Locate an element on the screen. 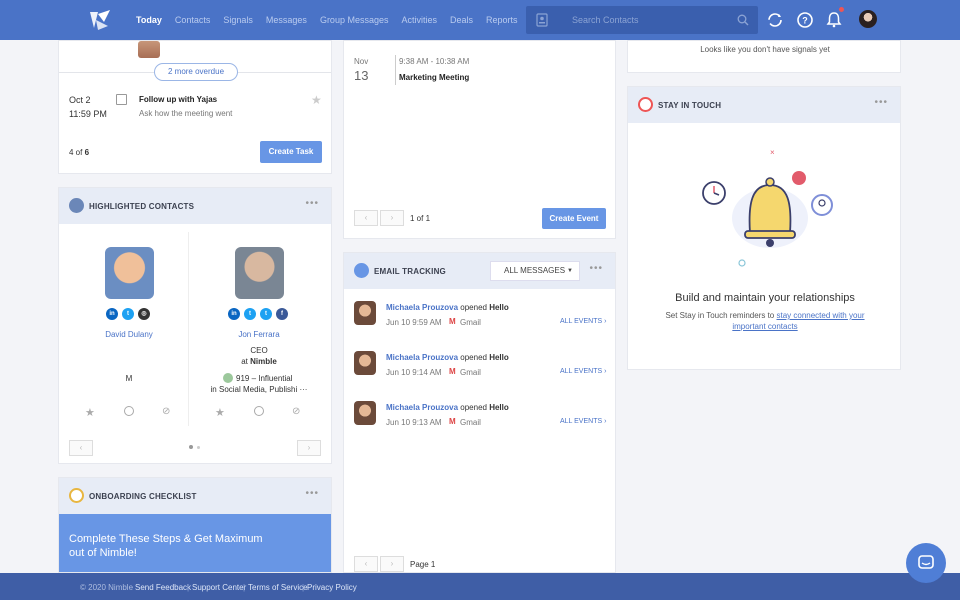  email-event-source: Gmail is located at coordinates (470, 322).